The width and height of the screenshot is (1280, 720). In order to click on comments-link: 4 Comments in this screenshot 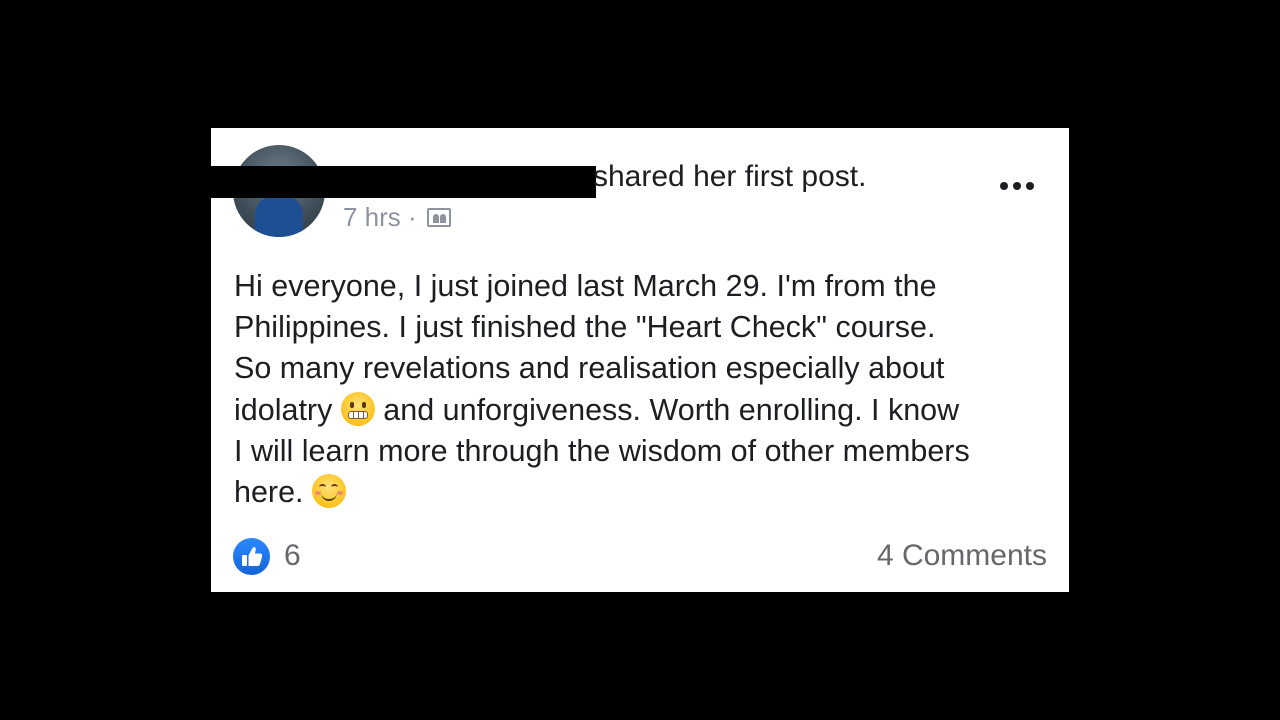, I will do `click(962, 556)`.